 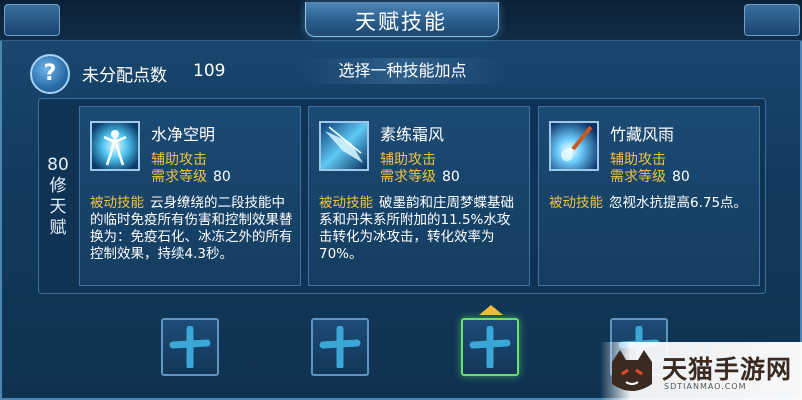 What do you see at coordinates (58, 186) in the screenshot?
I see `tier-label-char-1: 修` at bounding box center [58, 186].